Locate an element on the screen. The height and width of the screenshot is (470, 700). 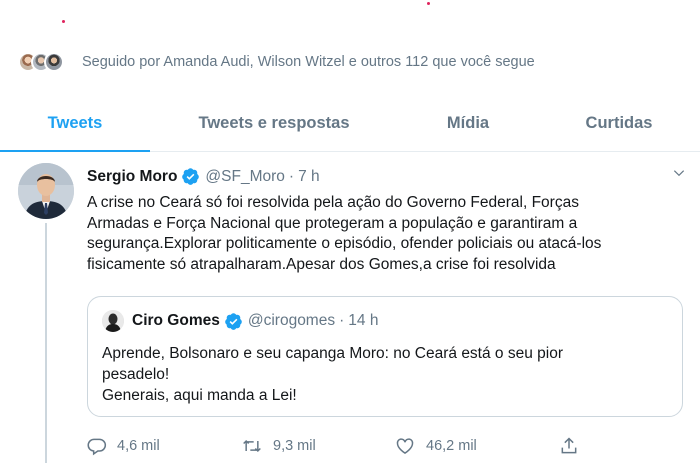
tab-label: Mídia is located at coordinates (468, 122).